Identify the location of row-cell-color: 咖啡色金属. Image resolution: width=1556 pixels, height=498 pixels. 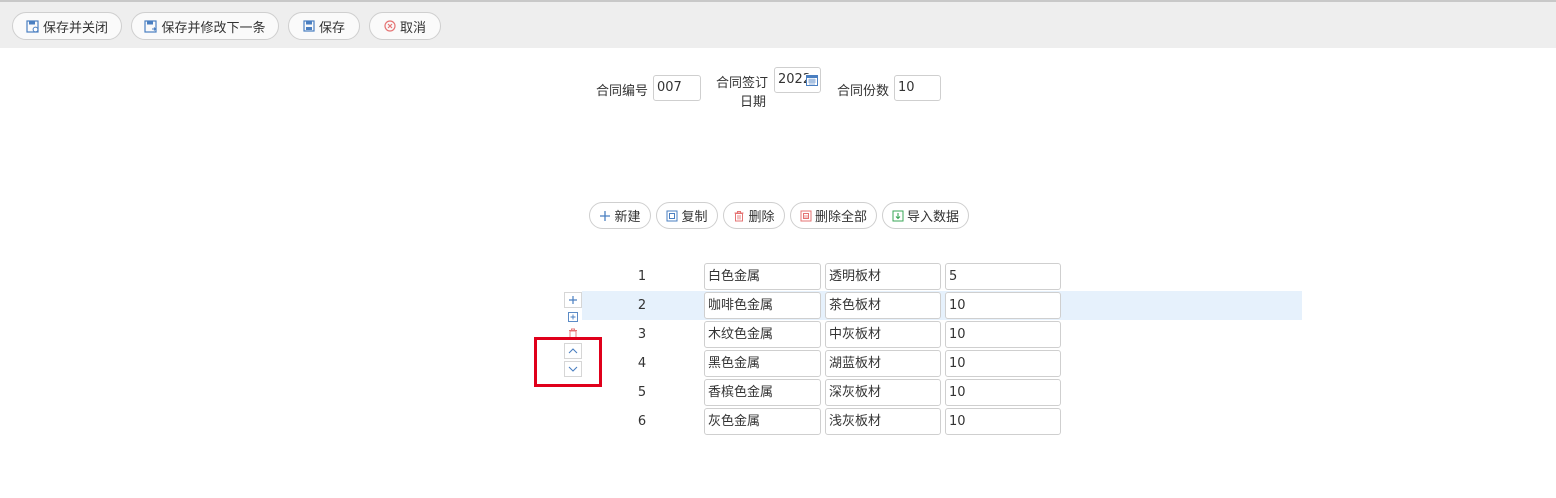
(762, 305).